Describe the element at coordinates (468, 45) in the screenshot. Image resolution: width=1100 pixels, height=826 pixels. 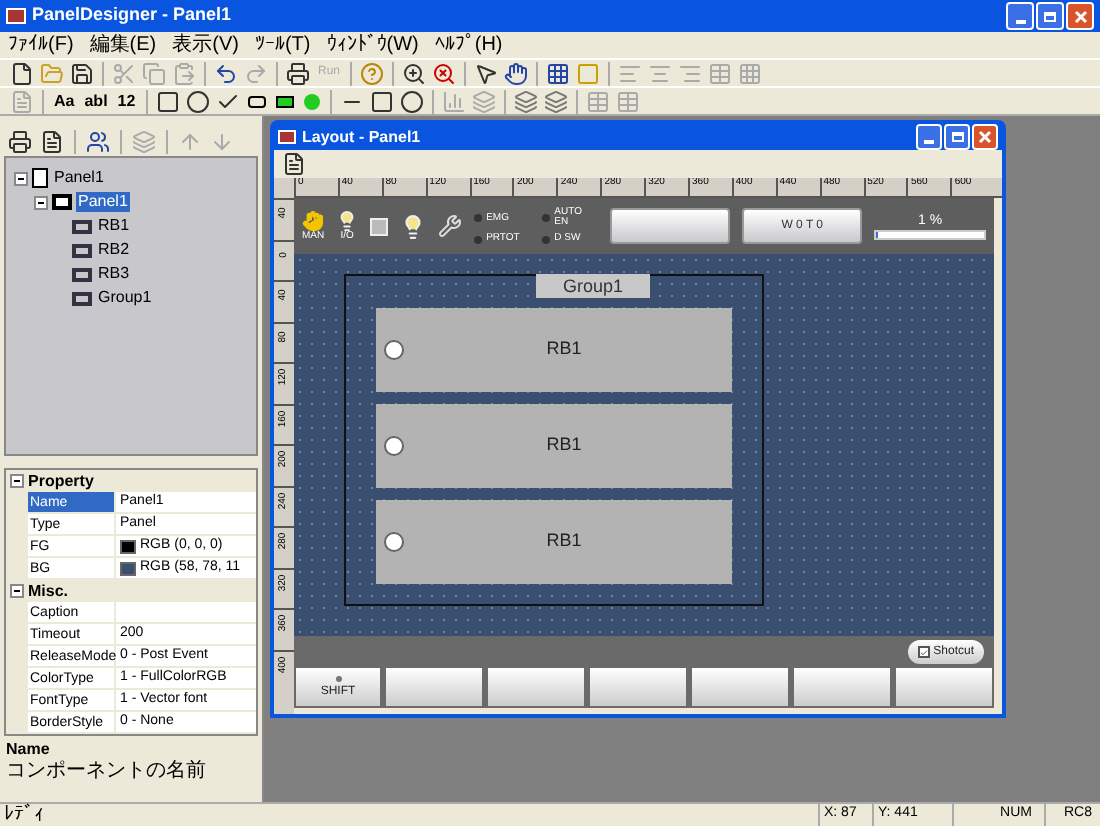
I see `menu-item: ﾍﾙﾌﾟ(H)` at that location.